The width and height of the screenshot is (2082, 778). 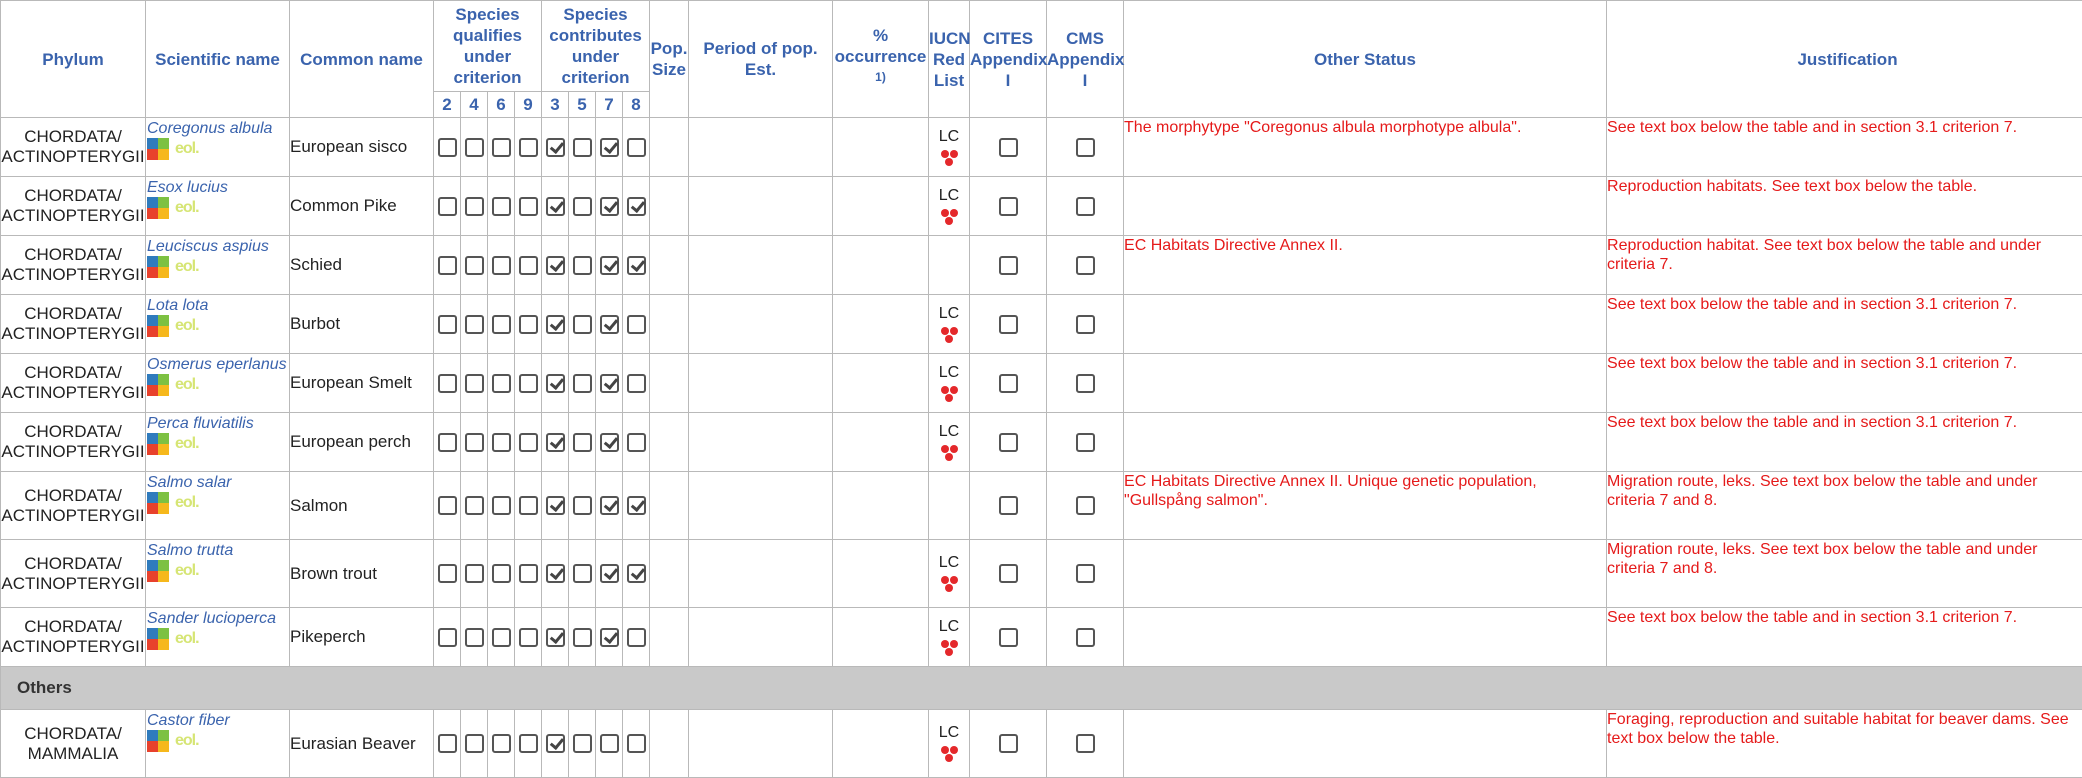 I want to click on scientific-name-link: Castor fiber, so click(x=217, y=720).